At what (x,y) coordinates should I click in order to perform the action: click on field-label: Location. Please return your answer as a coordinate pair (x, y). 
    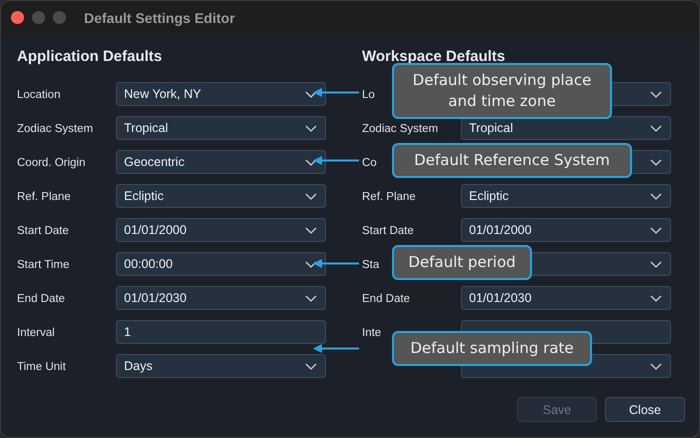
    Looking at the image, I should click on (38, 95).